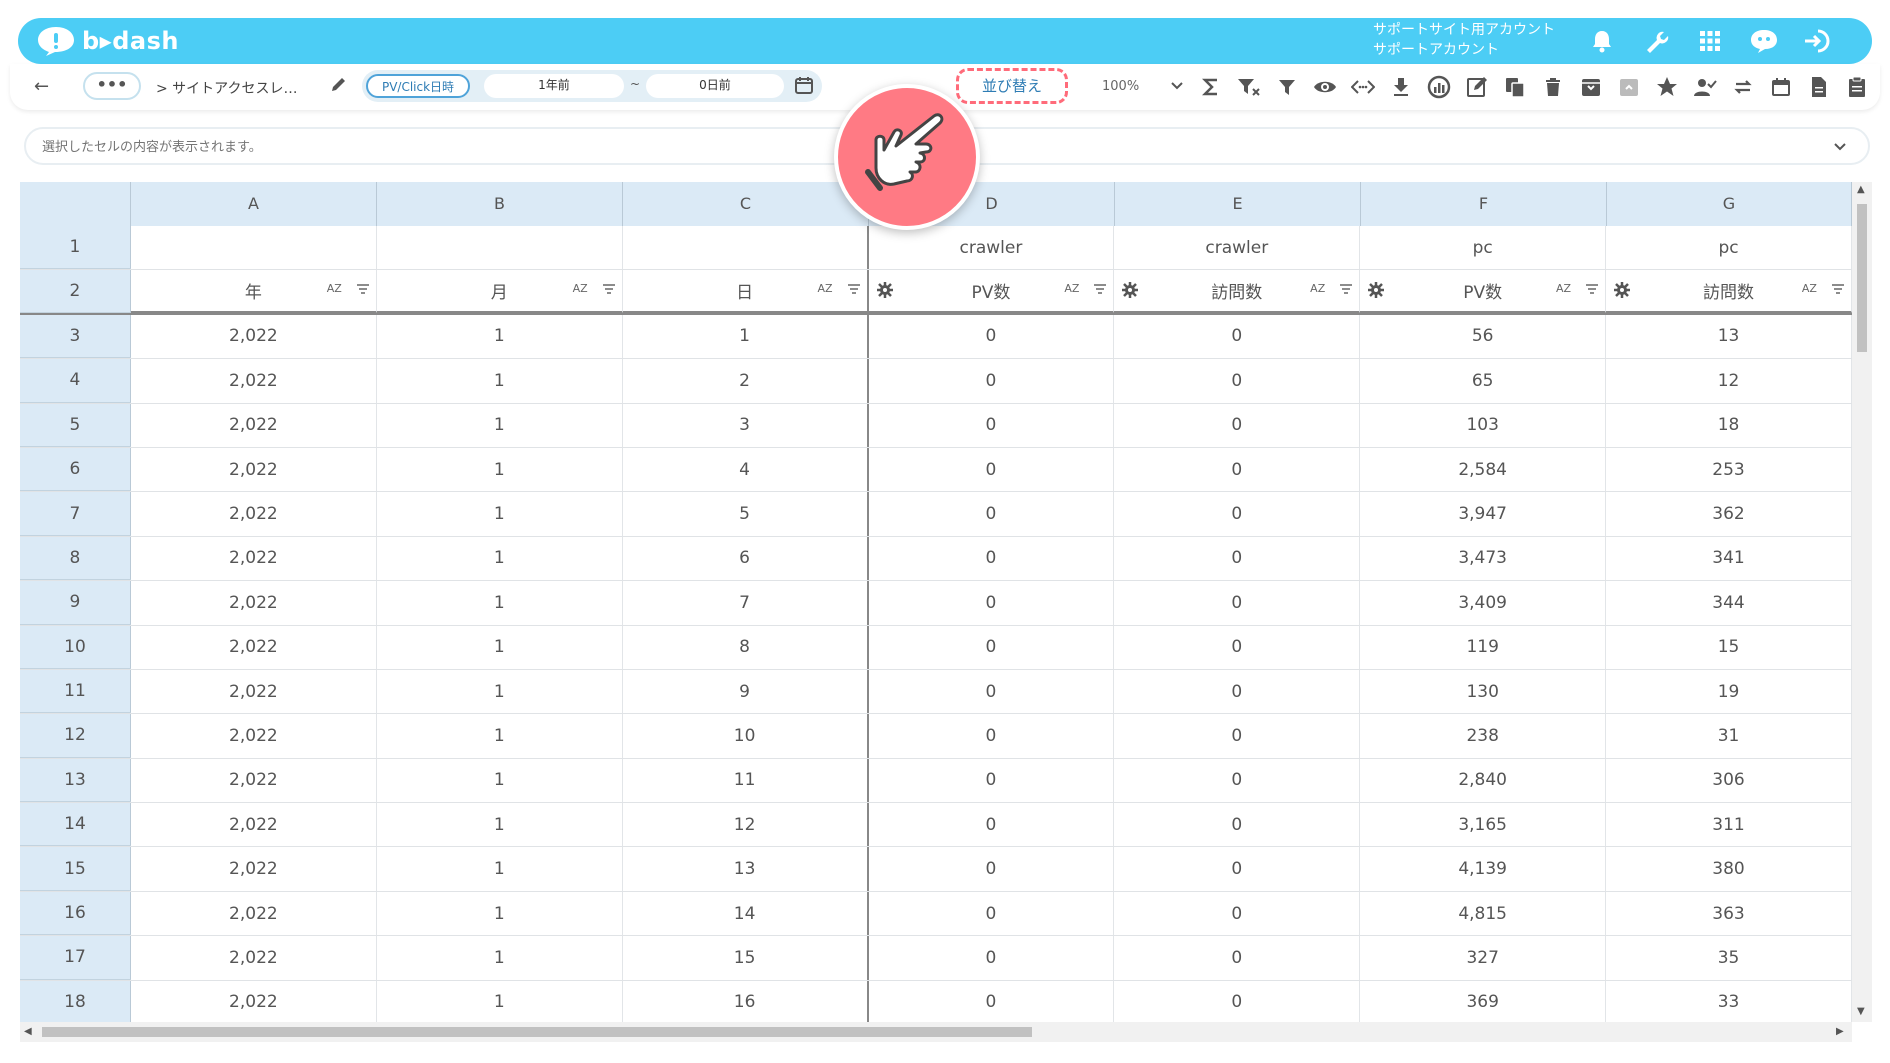  I want to click on table-cell: 6, so click(746, 558).